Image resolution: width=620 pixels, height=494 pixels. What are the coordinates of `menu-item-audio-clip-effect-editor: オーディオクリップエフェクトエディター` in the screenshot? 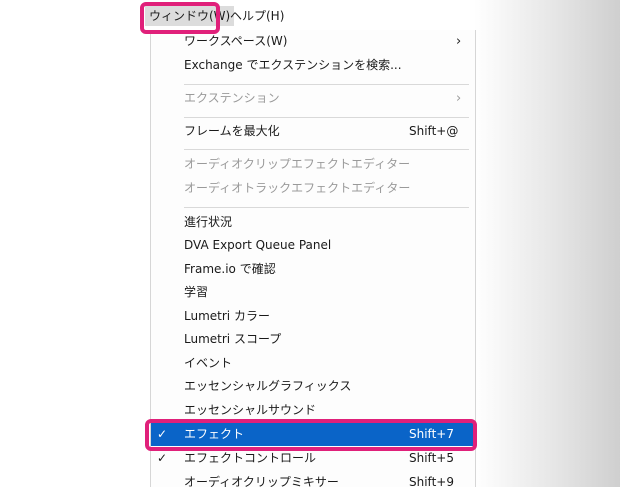 It's located at (313, 164).